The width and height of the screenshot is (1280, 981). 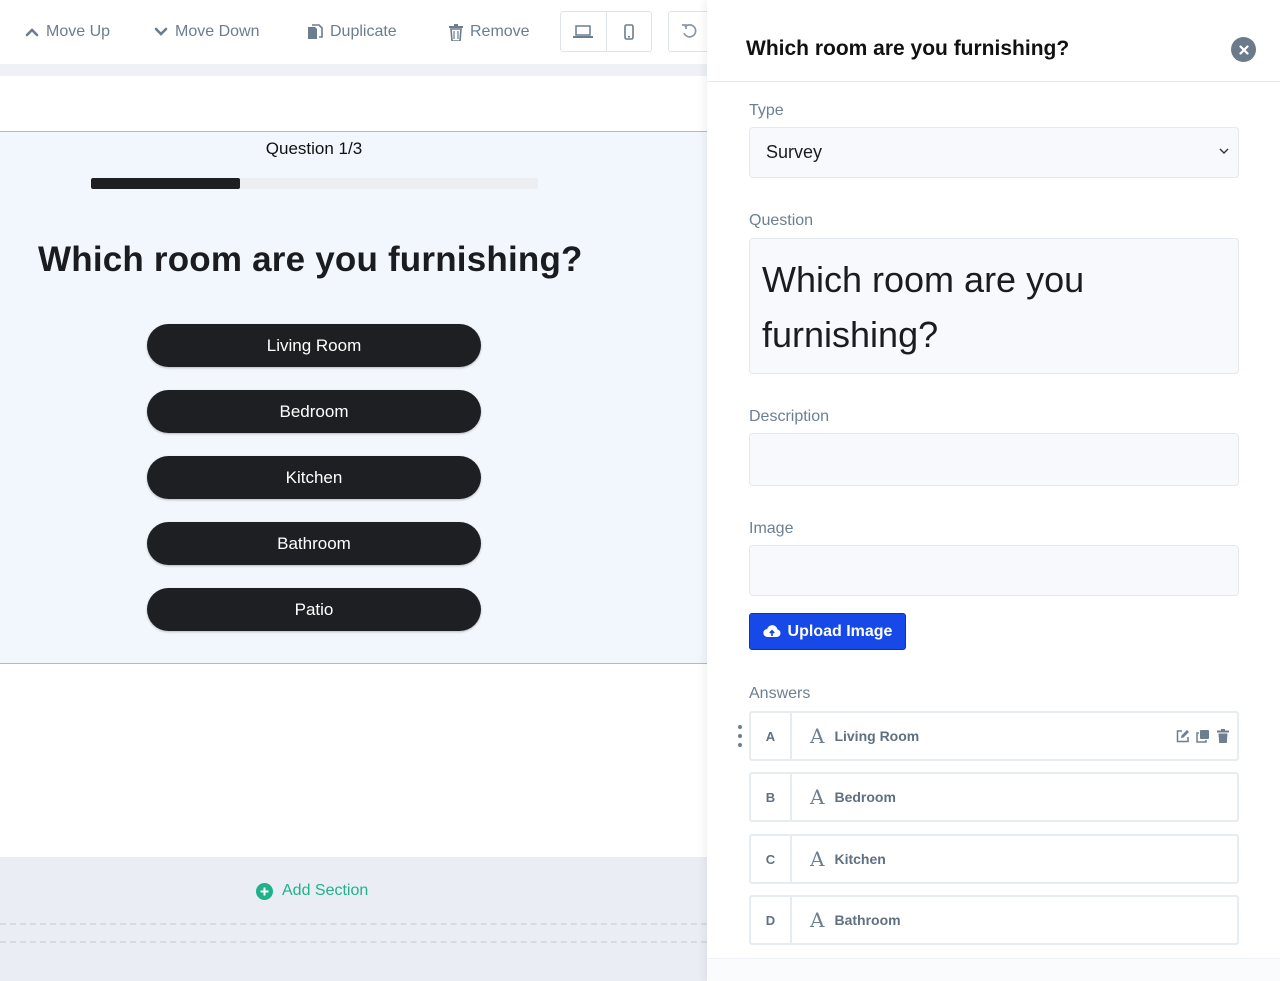 I want to click on copy-answer-button, so click(x=1202, y=736).